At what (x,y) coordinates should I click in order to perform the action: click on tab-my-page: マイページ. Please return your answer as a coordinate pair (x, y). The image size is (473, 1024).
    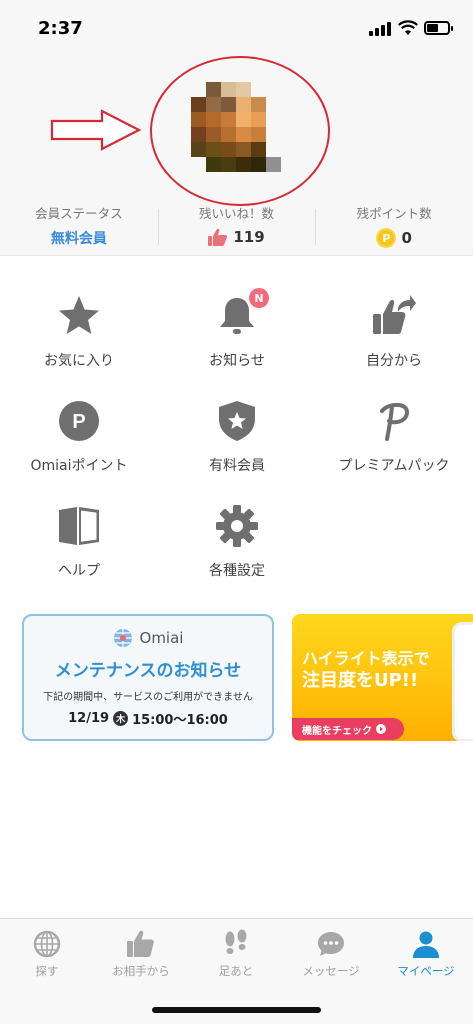
    Looking at the image, I should click on (426, 954).